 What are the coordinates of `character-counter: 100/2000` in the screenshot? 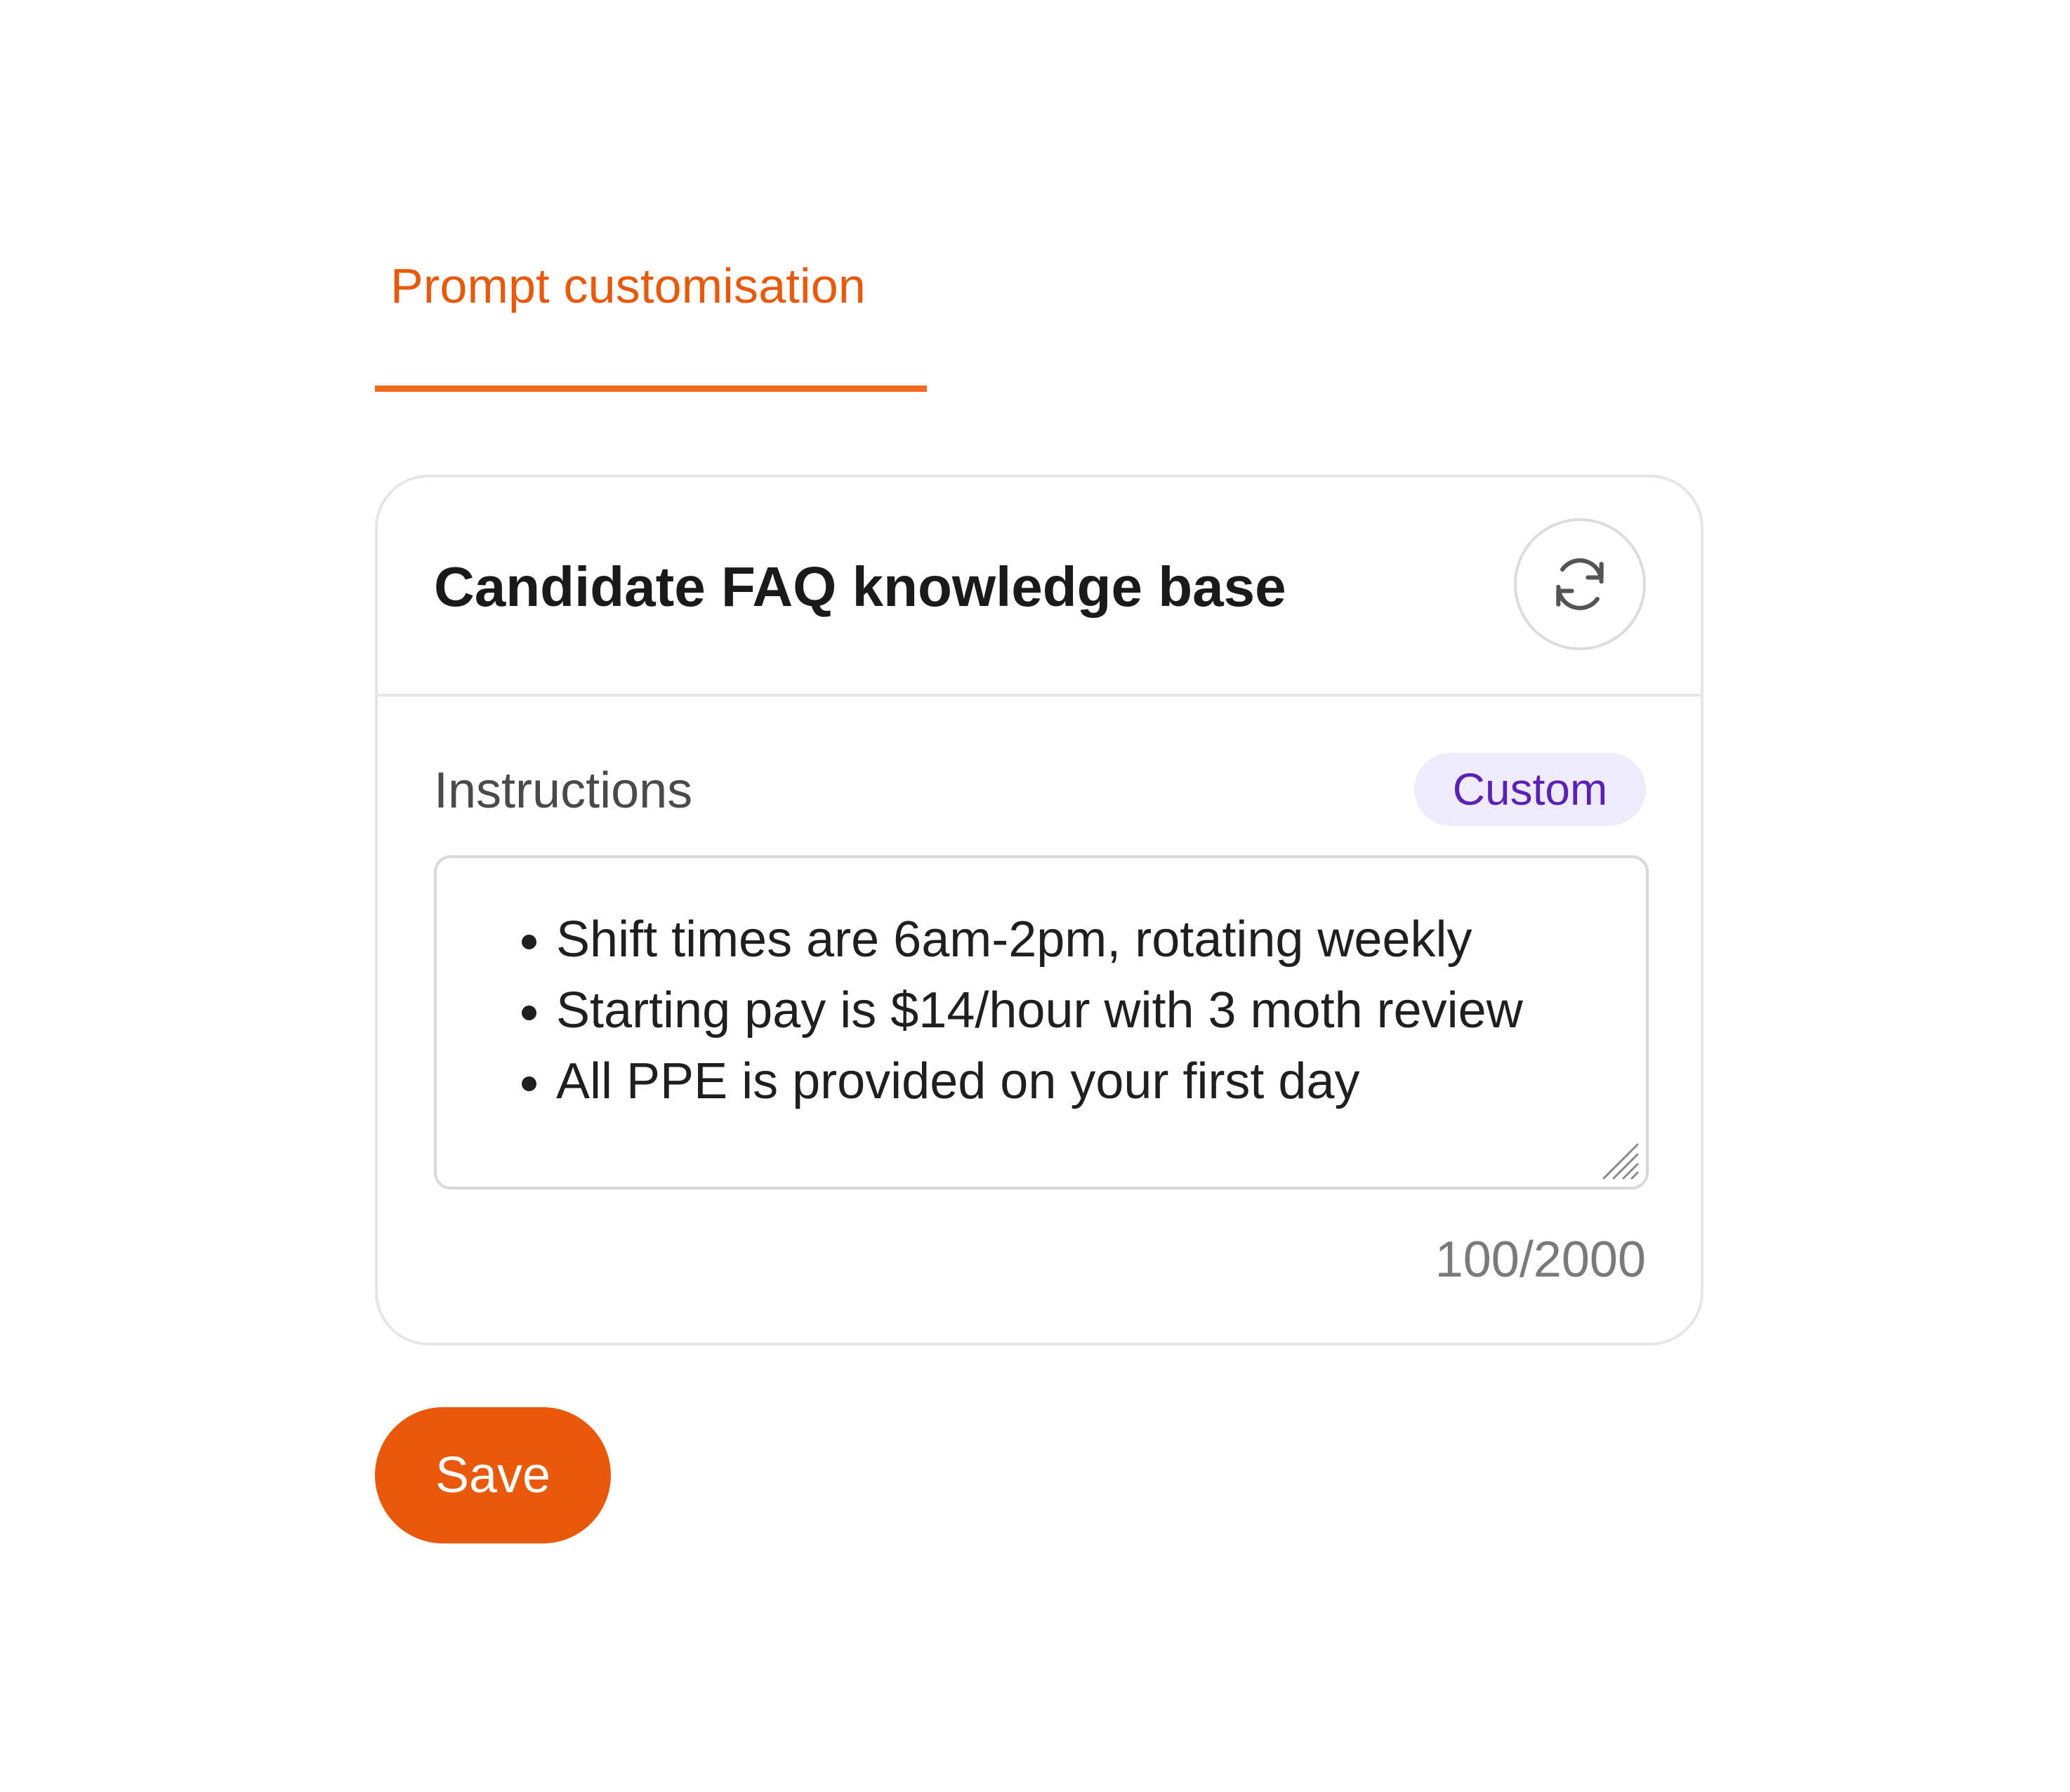 It's located at (1540, 1260).